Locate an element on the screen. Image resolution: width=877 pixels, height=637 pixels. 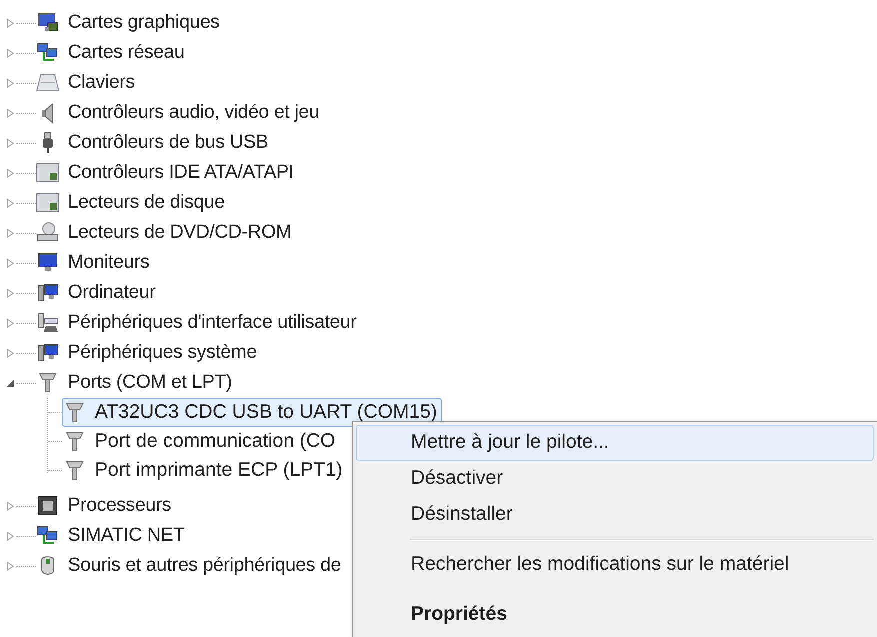
menu-item: Rechercher les modifications sur le matériel is located at coordinates (615, 565).